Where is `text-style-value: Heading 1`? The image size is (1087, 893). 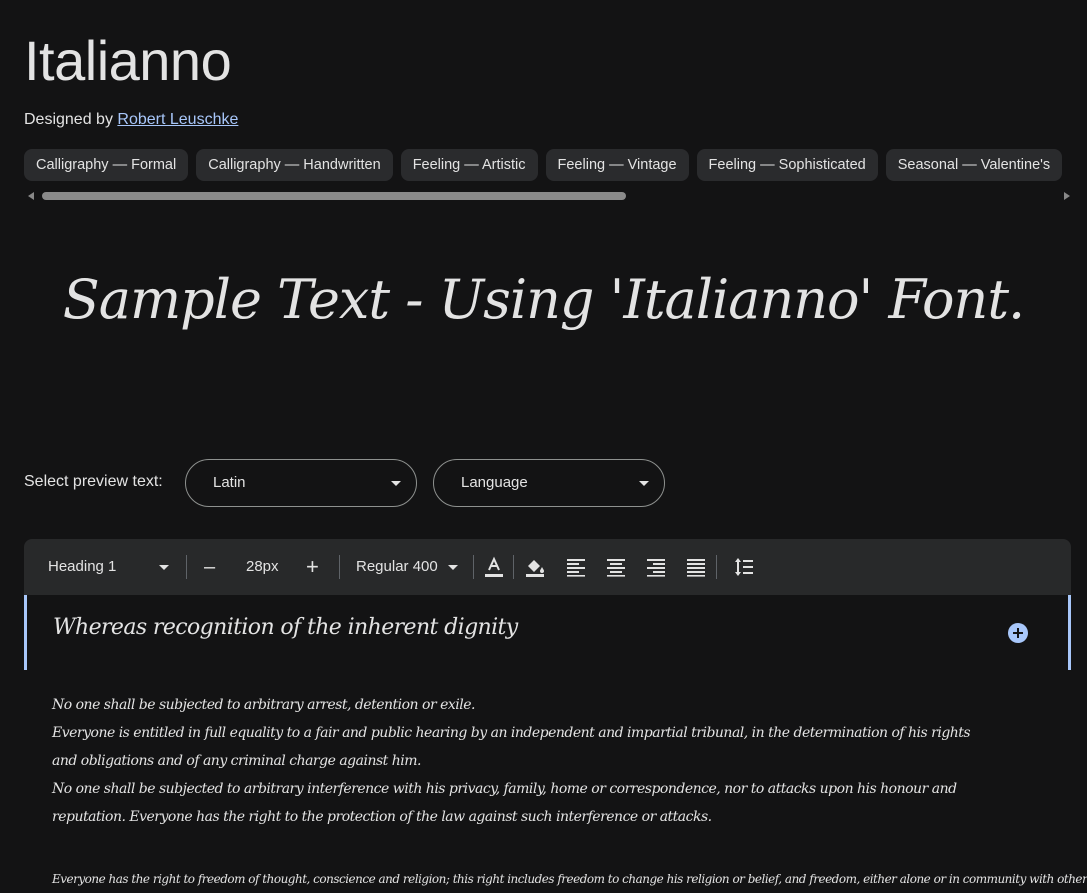 text-style-value: Heading 1 is located at coordinates (82, 566).